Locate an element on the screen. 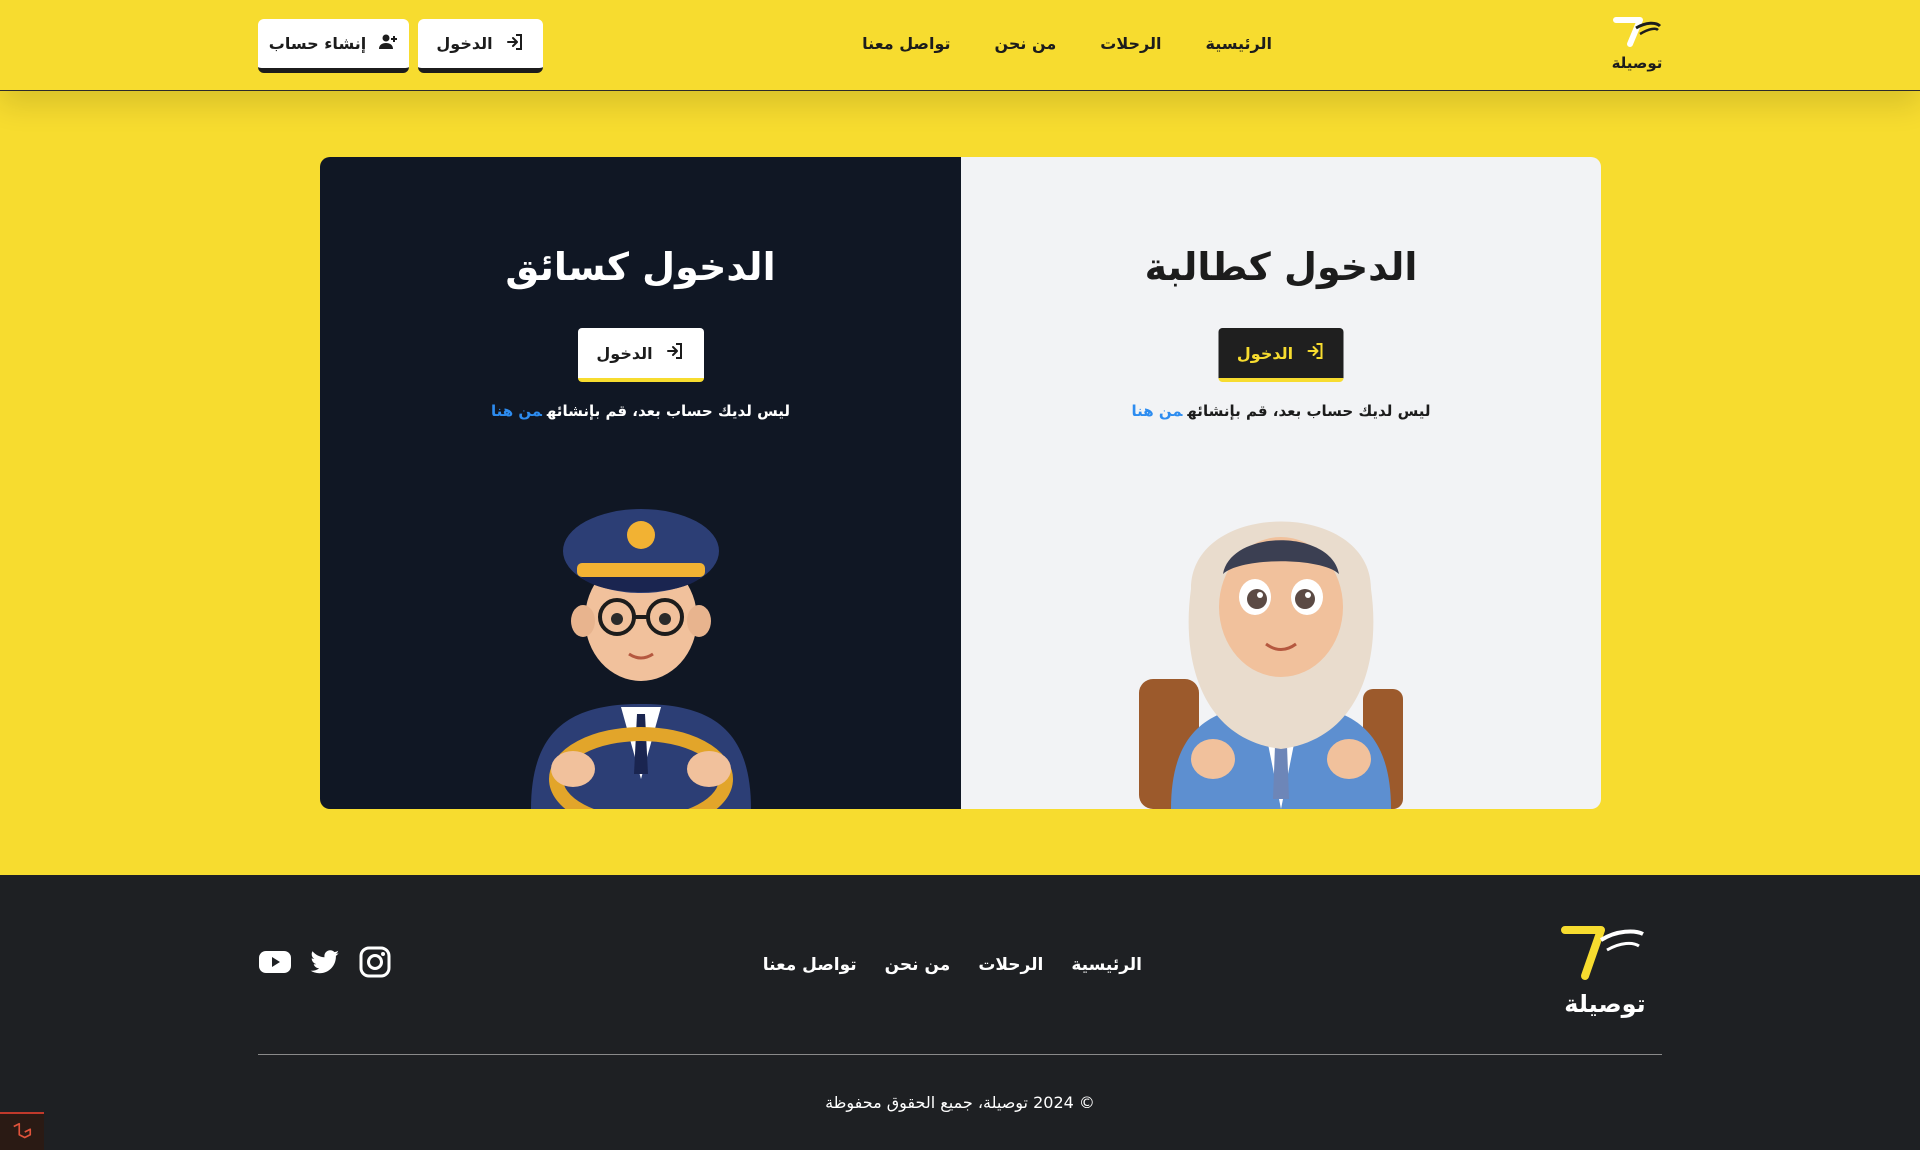 This screenshot has height=1150, width=1920. driver-signup-link: من هنا is located at coordinates (516, 411).